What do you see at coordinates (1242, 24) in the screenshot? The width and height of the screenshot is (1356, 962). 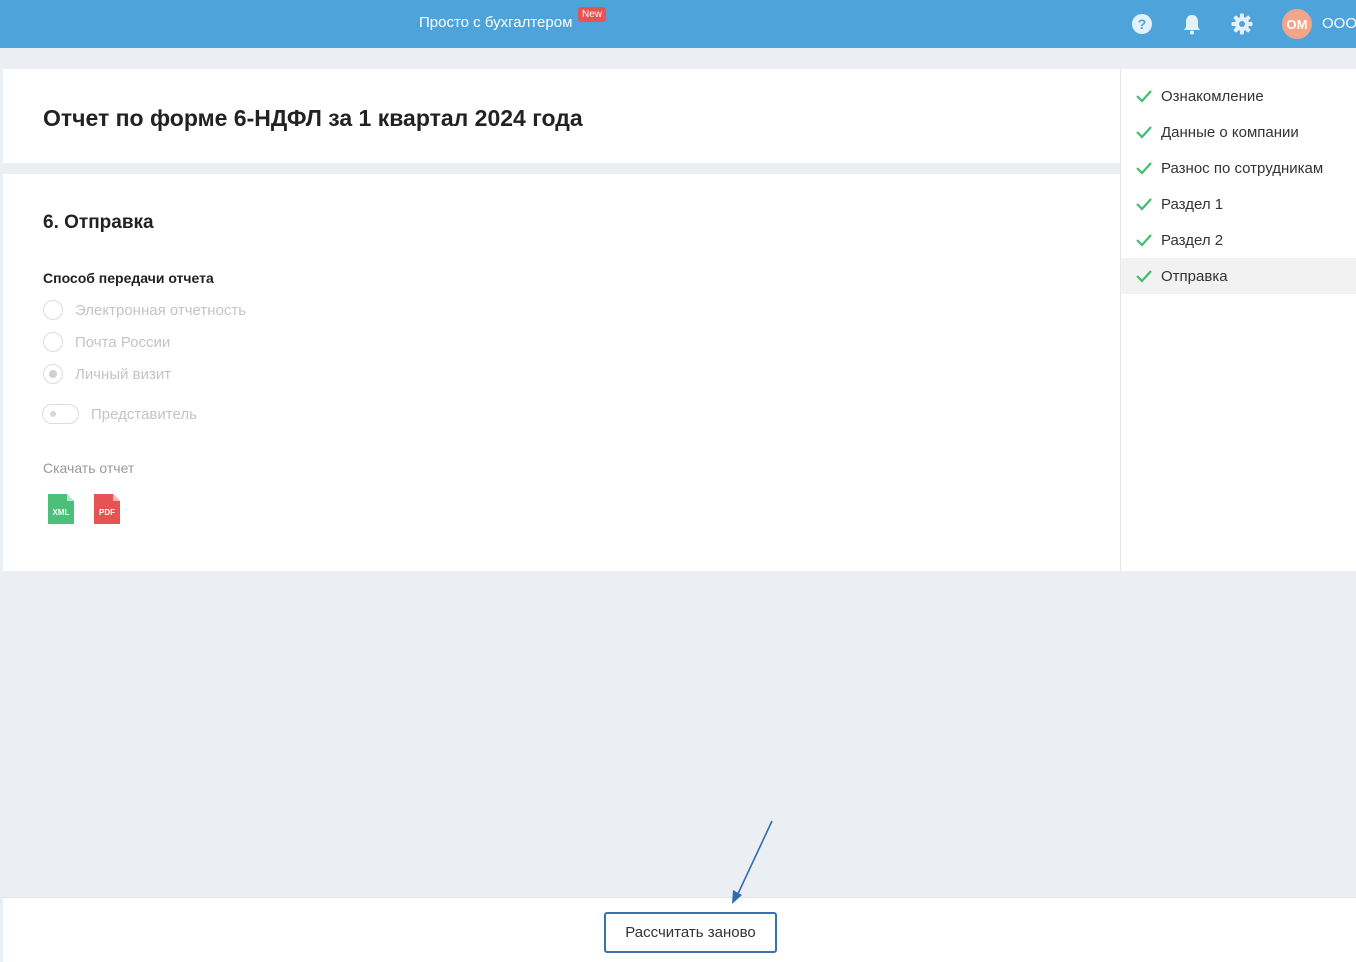 I see `gear-icon` at bounding box center [1242, 24].